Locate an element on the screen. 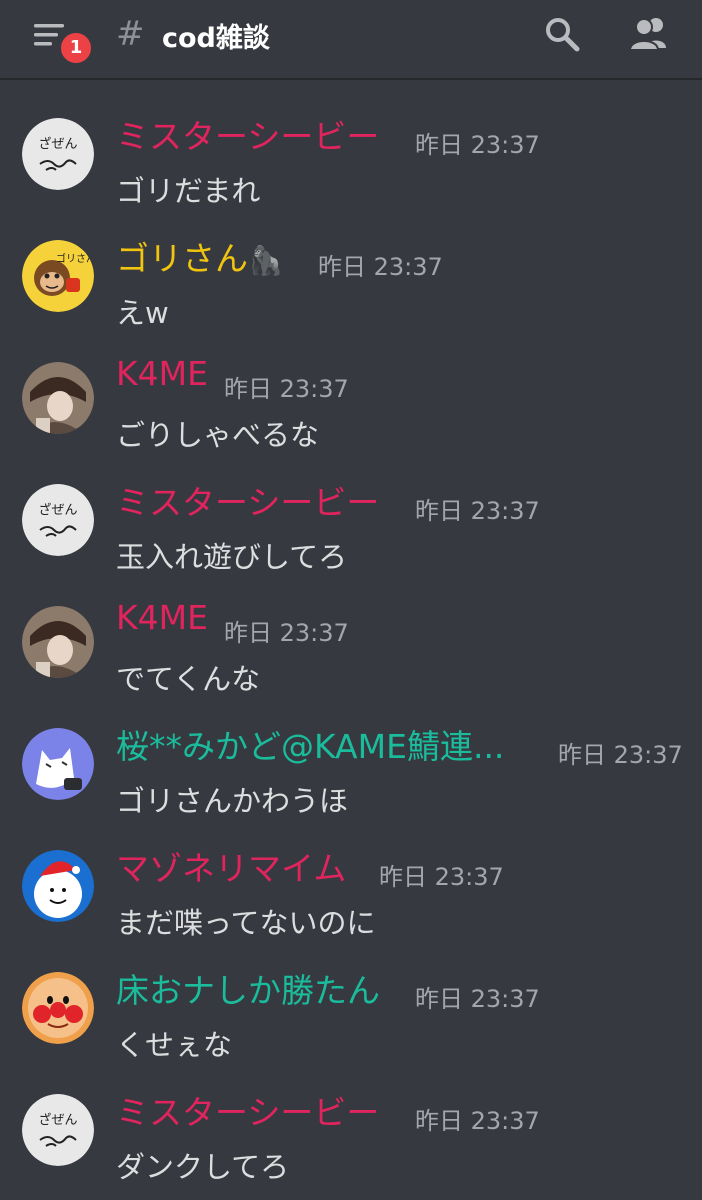  channel-header: 1 # cod雑談 is located at coordinates (351, 40).